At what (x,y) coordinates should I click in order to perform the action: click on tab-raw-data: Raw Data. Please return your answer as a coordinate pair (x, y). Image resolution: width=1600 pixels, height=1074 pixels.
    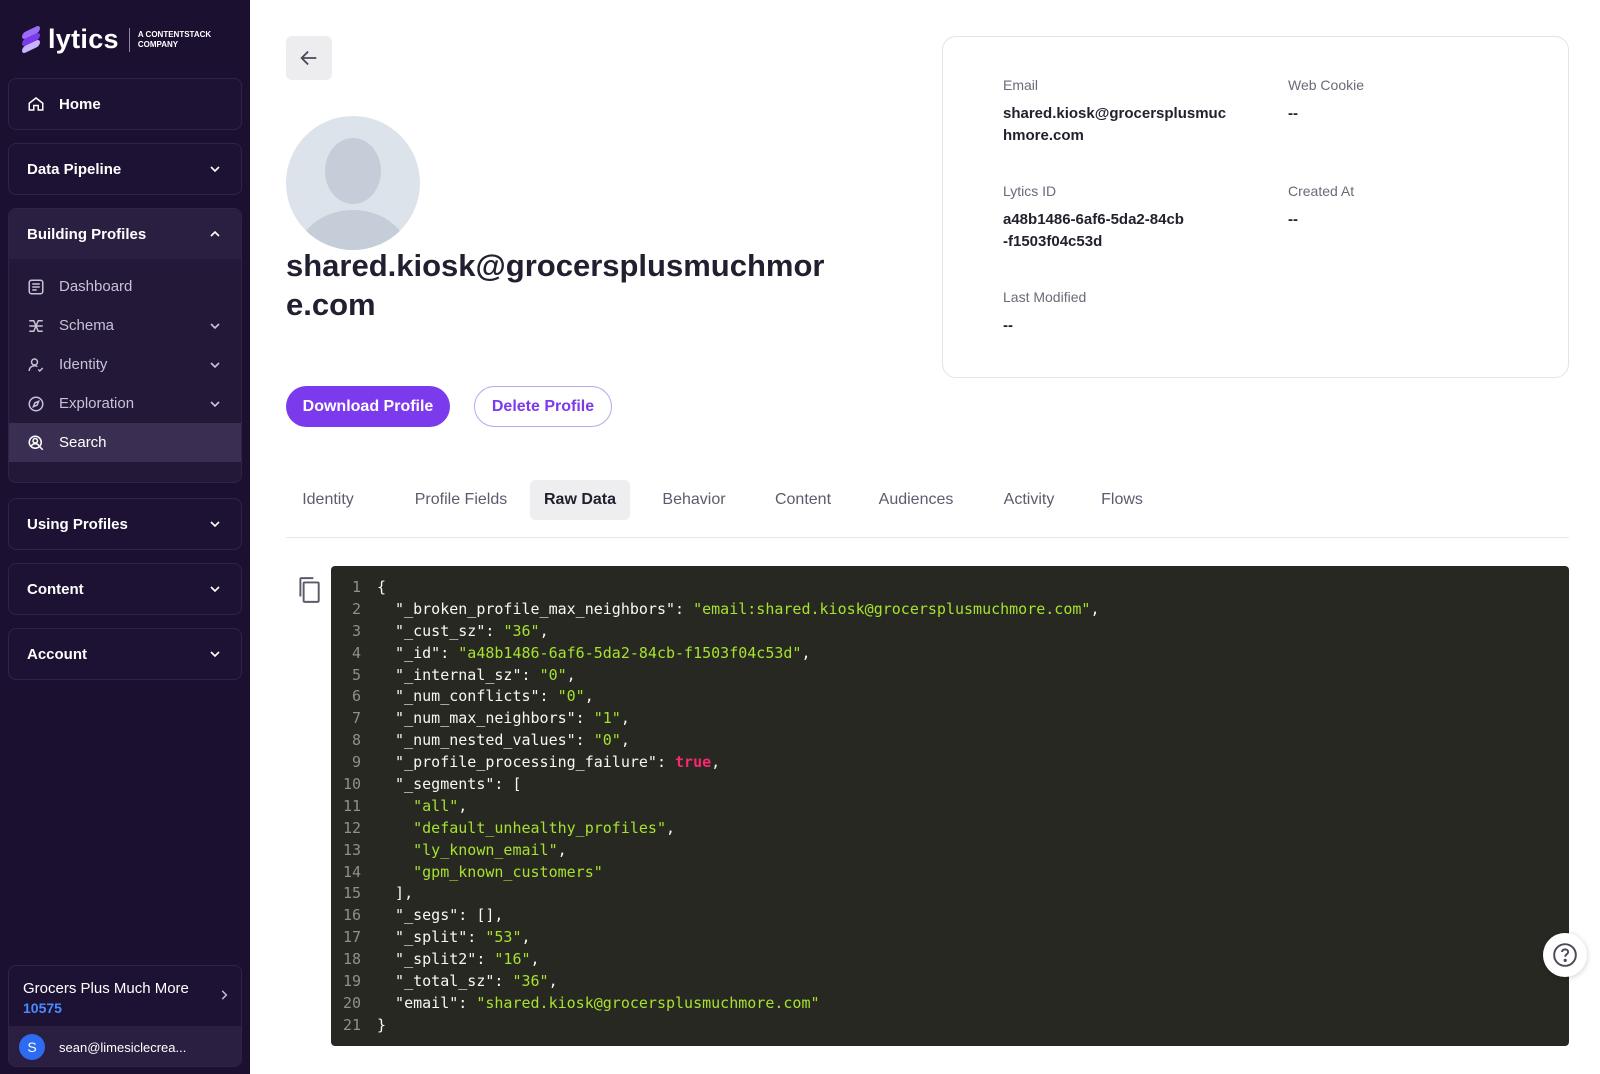
    Looking at the image, I should click on (580, 500).